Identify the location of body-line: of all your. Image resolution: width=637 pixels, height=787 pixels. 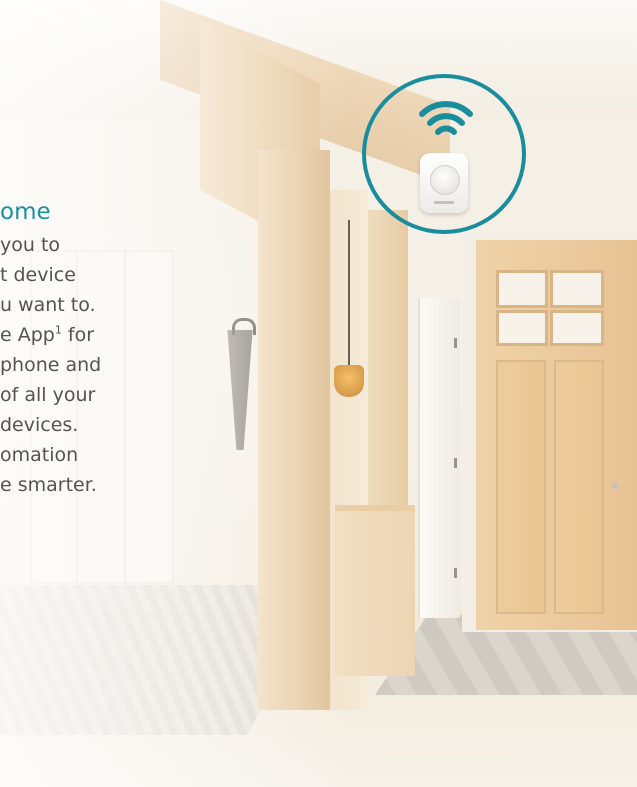
(48, 395).